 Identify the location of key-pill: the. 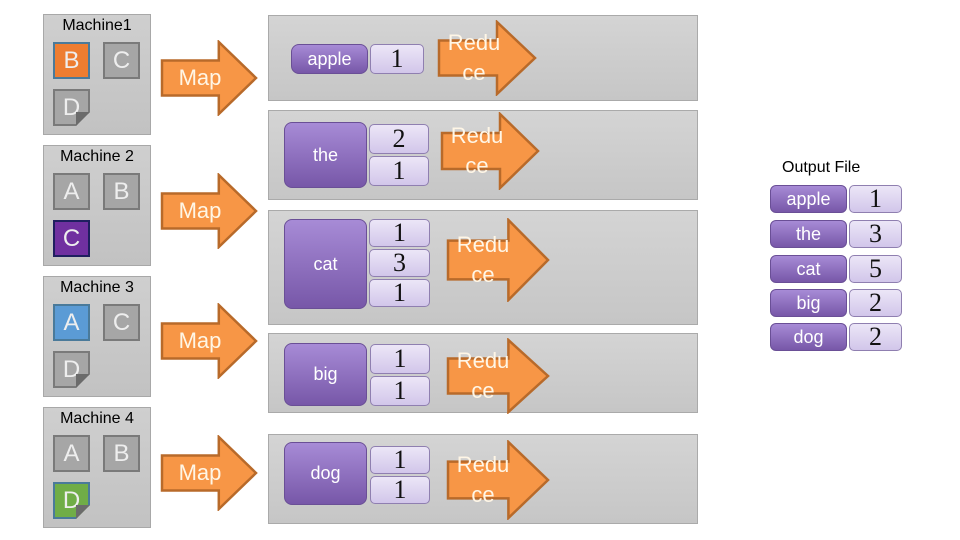
(325, 155).